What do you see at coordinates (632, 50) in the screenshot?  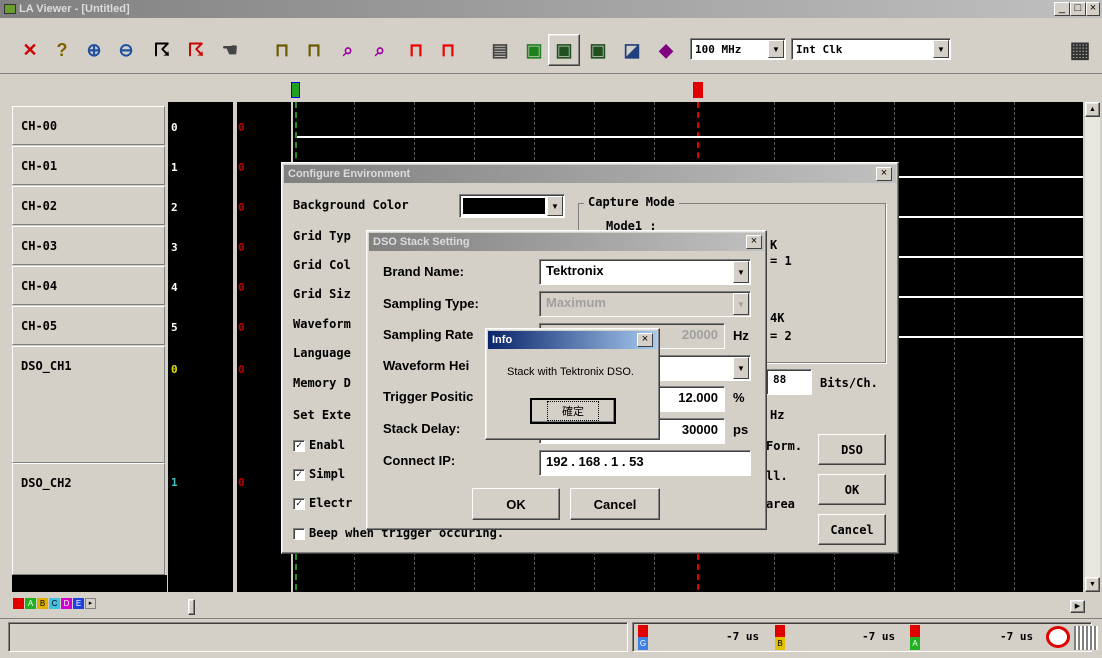 I see `window-icon: ◪` at bounding box center [632, 50].